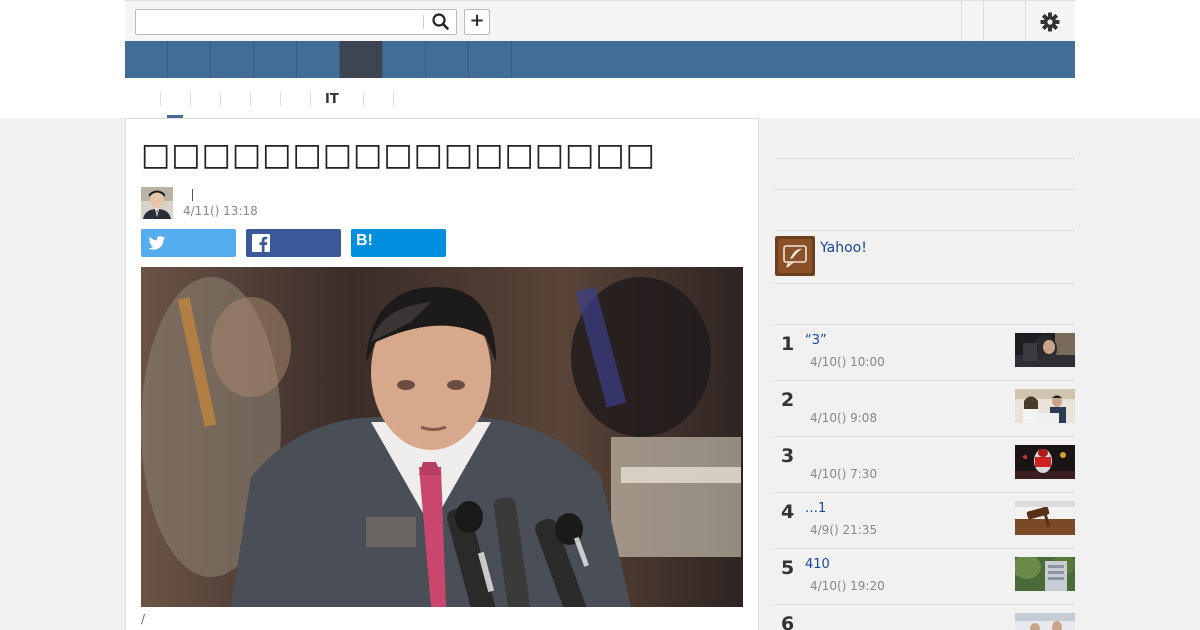 The image size is (1200, 630). Describe the element at coordinates (332, 100) in the screenshot. I see `subnav-item-it: IT` at that location.